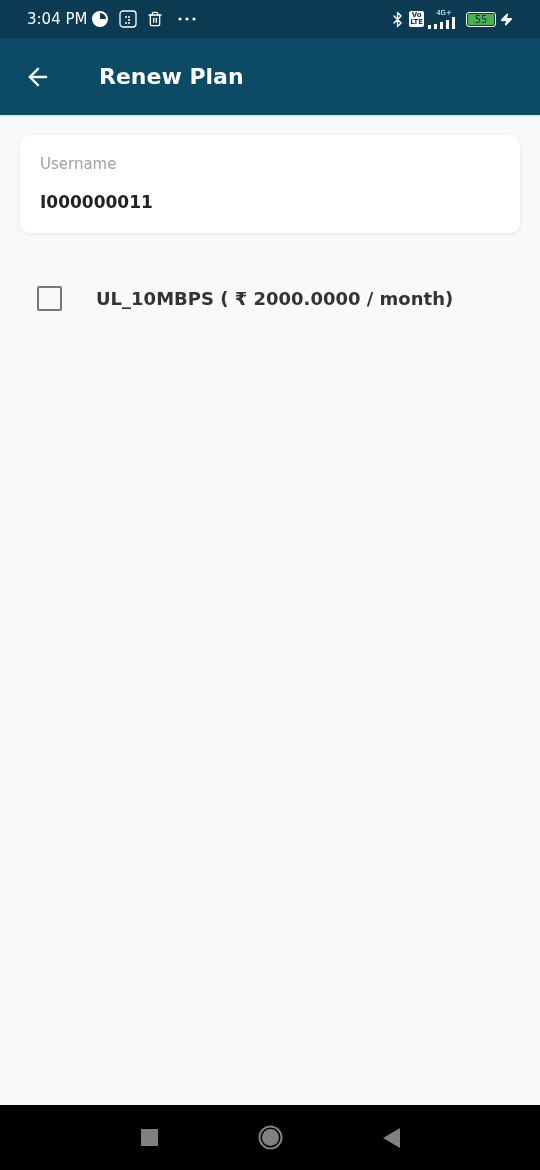 This screenshot has width=540, height=1170. Describe the element at coordinates (97, 202) in the screenshot. I see `field-value: I000000011` at that location.